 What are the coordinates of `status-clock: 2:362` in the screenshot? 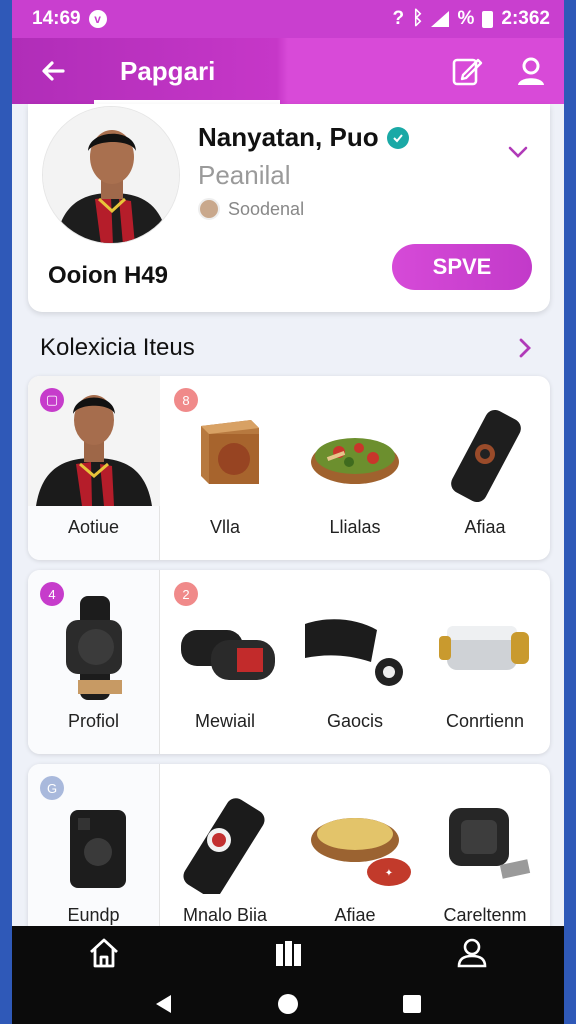 It's located at (525, 18).